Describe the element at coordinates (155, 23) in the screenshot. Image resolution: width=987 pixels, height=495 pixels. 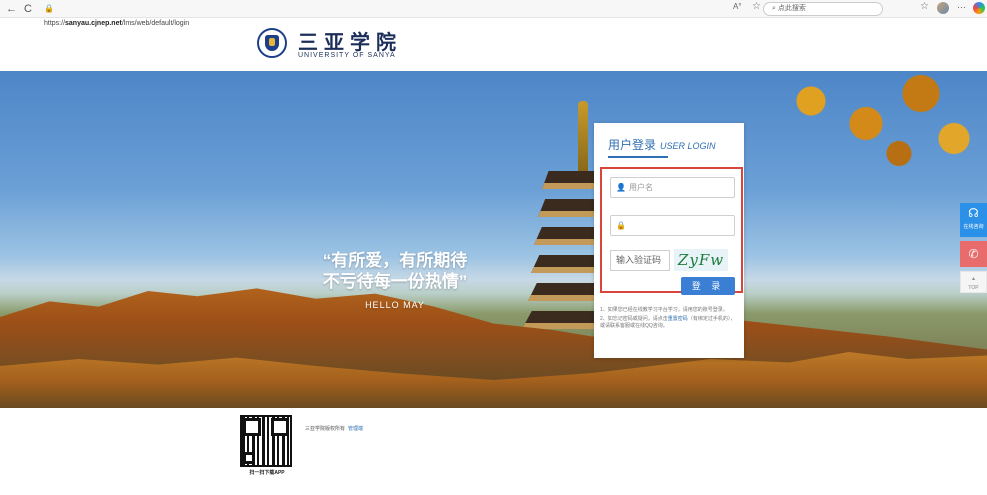
I see `url-path: /lms/web/default/login` at that location.